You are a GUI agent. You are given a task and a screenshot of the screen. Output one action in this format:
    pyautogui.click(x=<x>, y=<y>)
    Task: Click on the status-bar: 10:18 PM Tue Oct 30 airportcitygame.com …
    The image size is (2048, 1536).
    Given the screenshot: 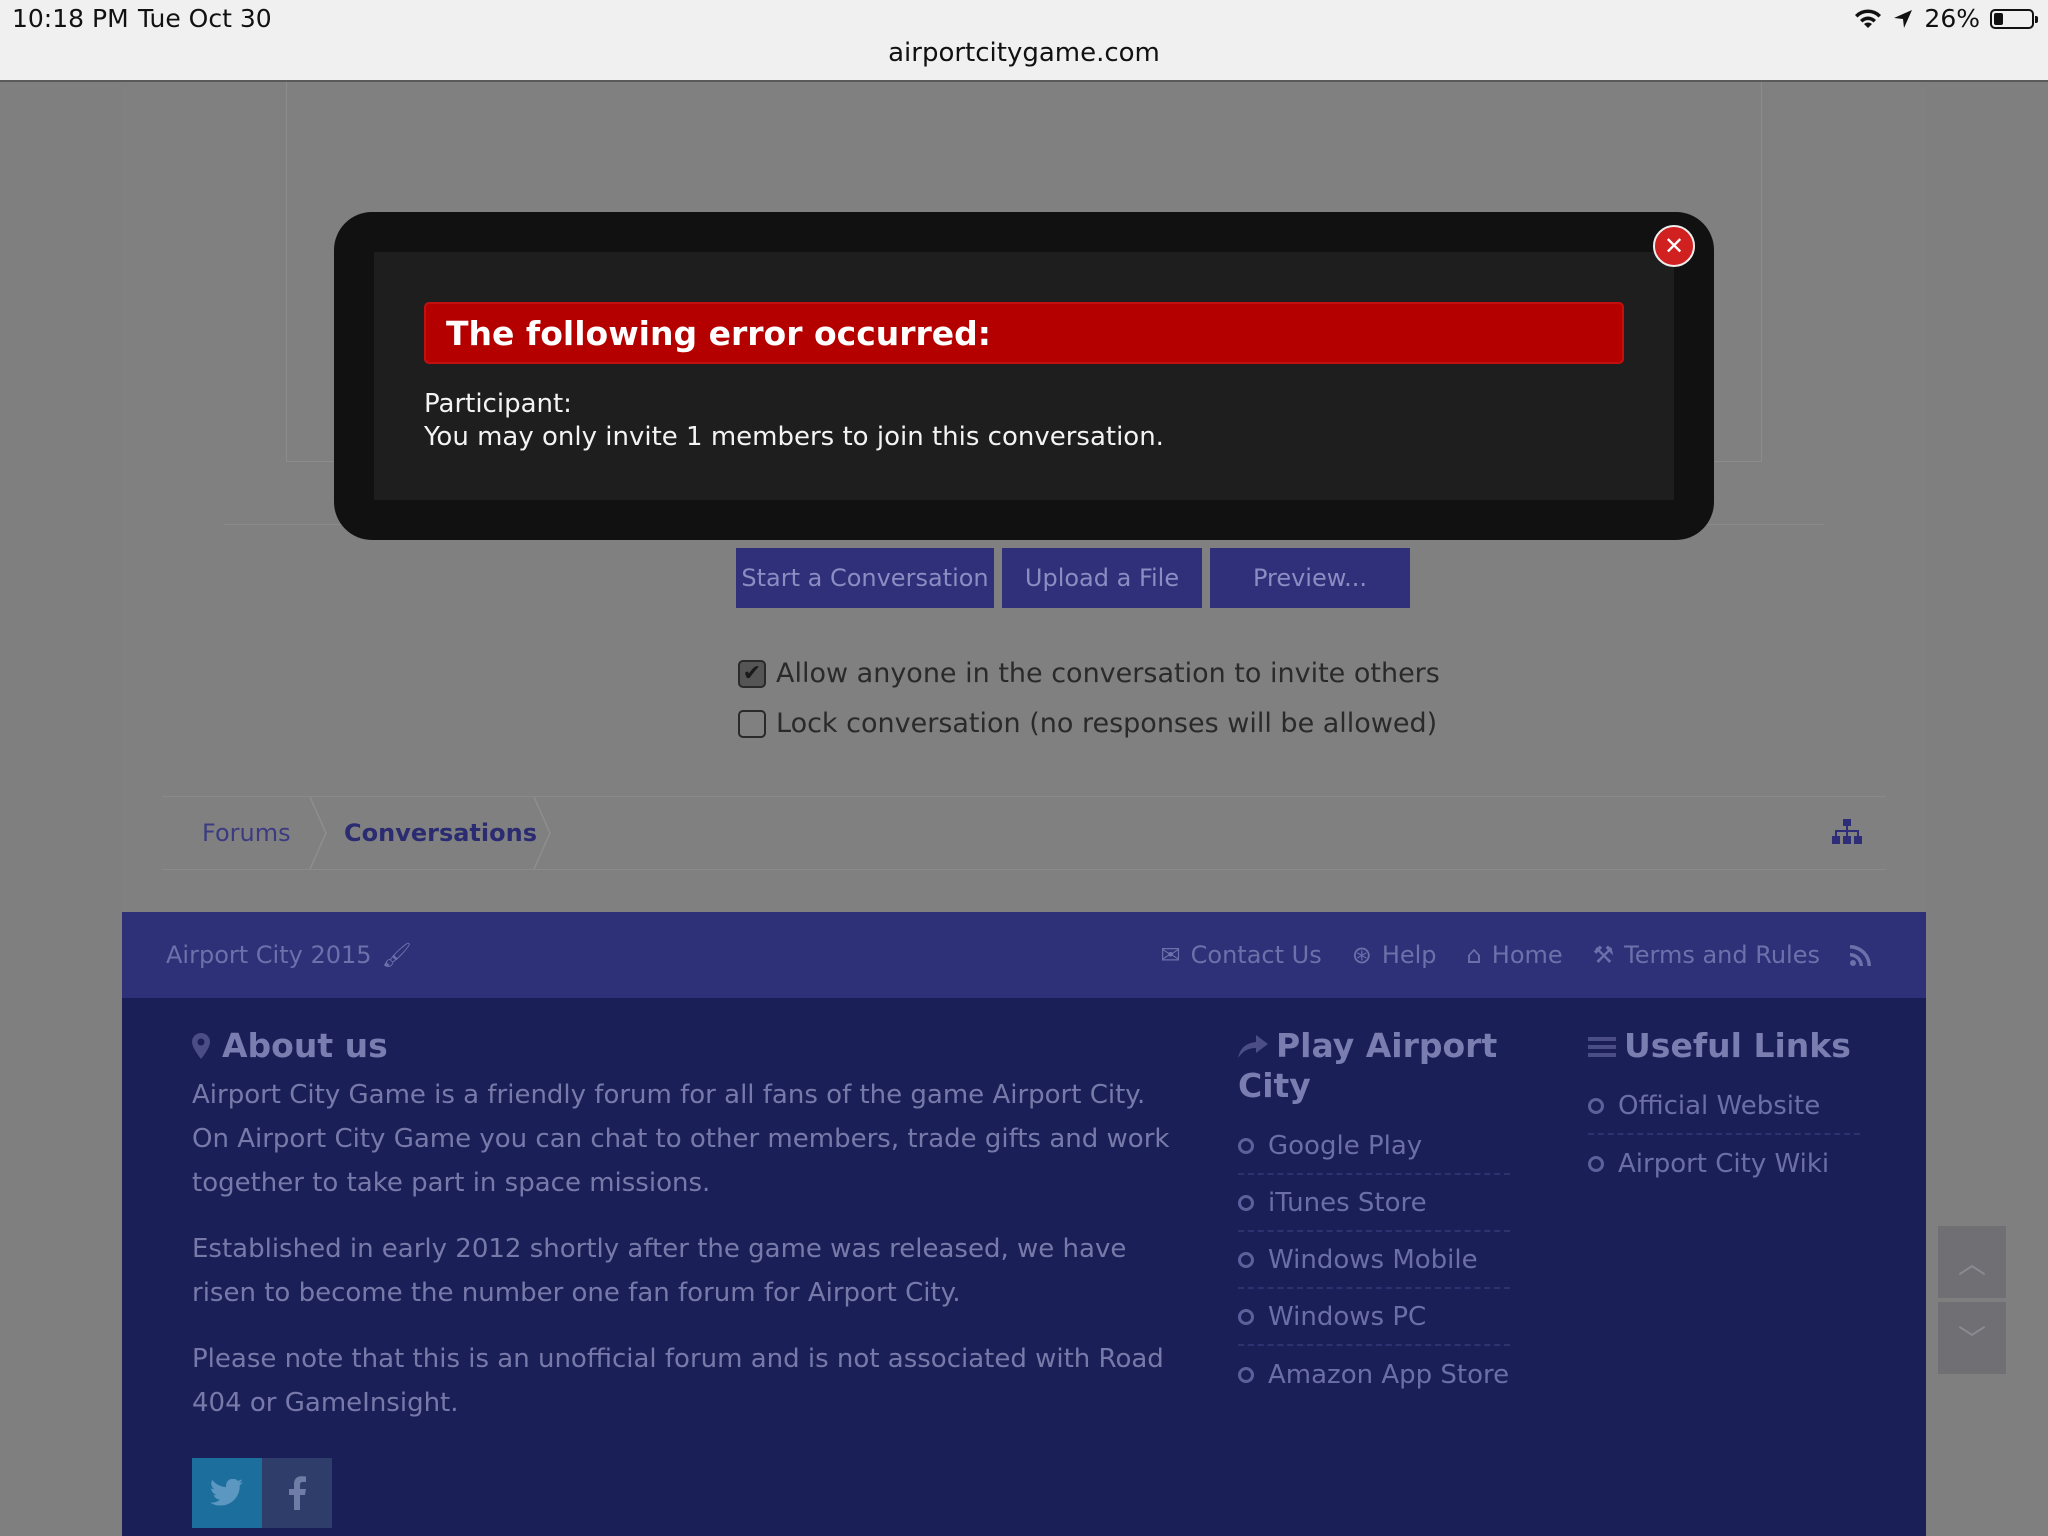 What is the action you would take?
    pyautogui.click(x=1024, y=41)
    